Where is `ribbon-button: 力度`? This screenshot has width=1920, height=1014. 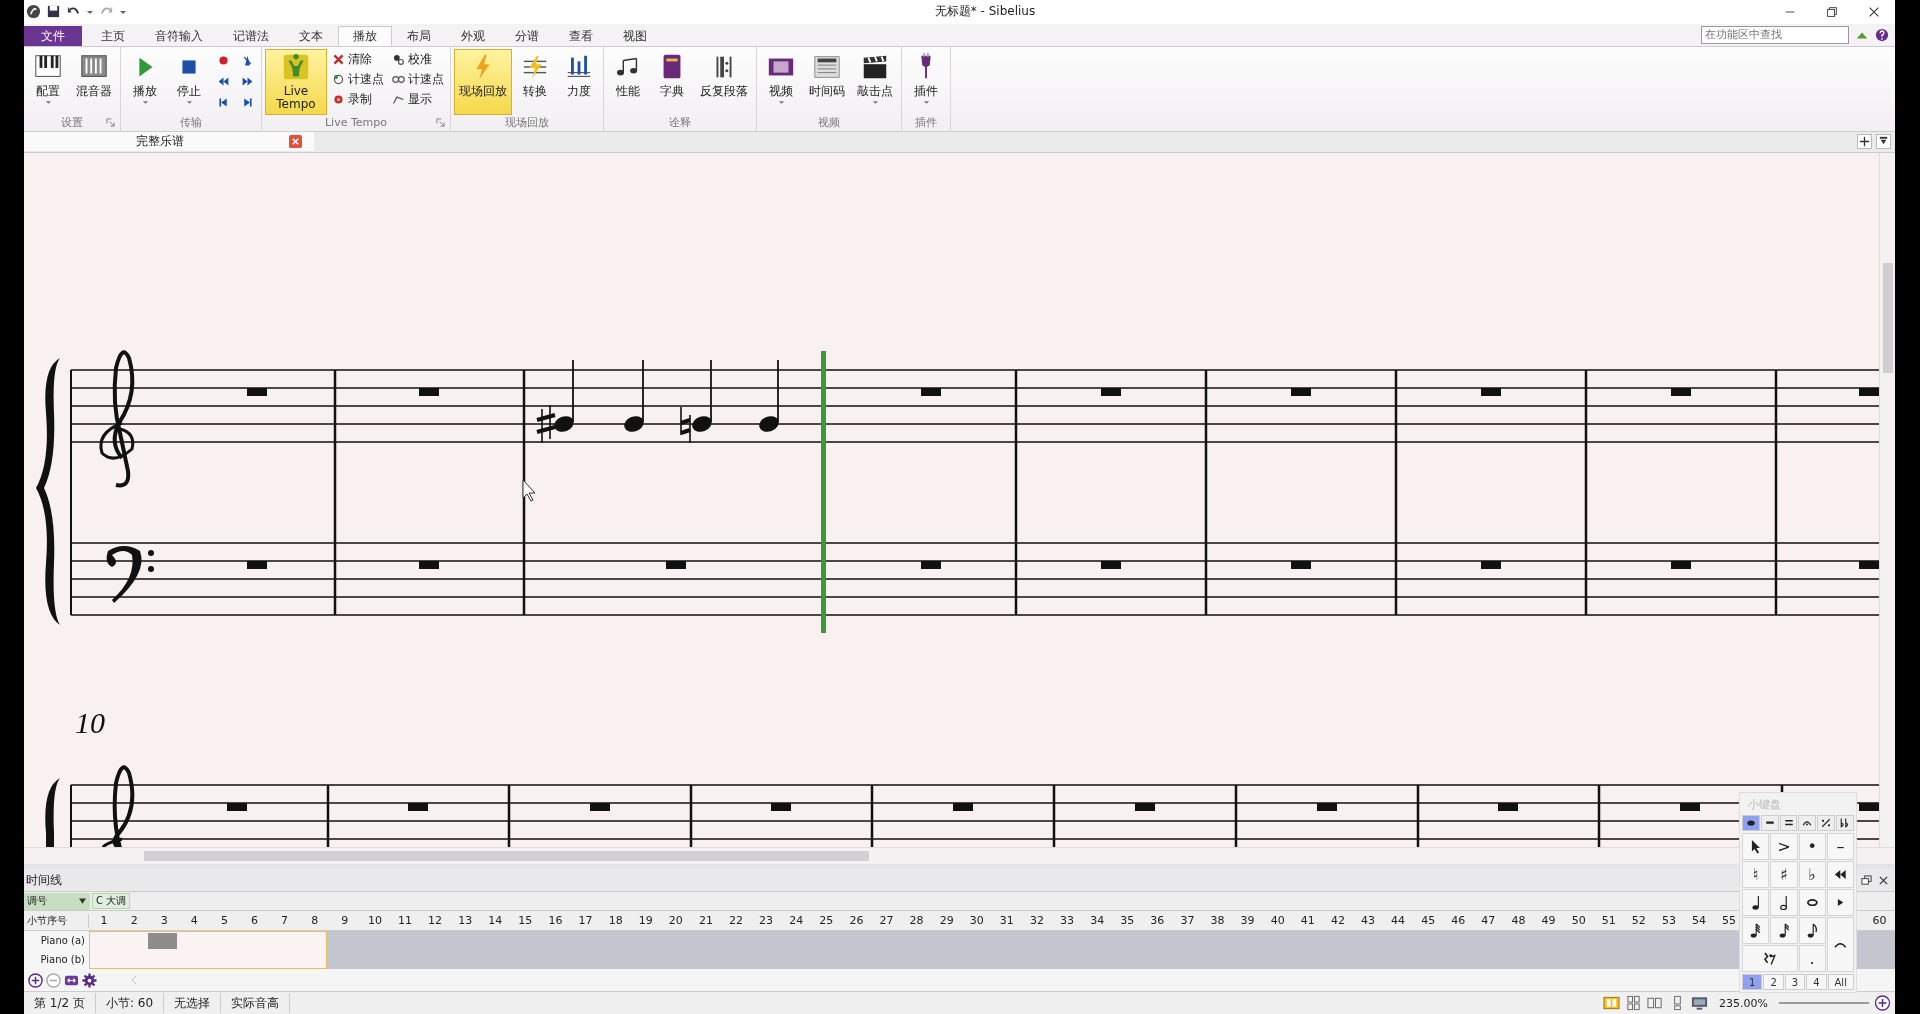 ribbon-button: 力度 is located at coordinates (579, 81).